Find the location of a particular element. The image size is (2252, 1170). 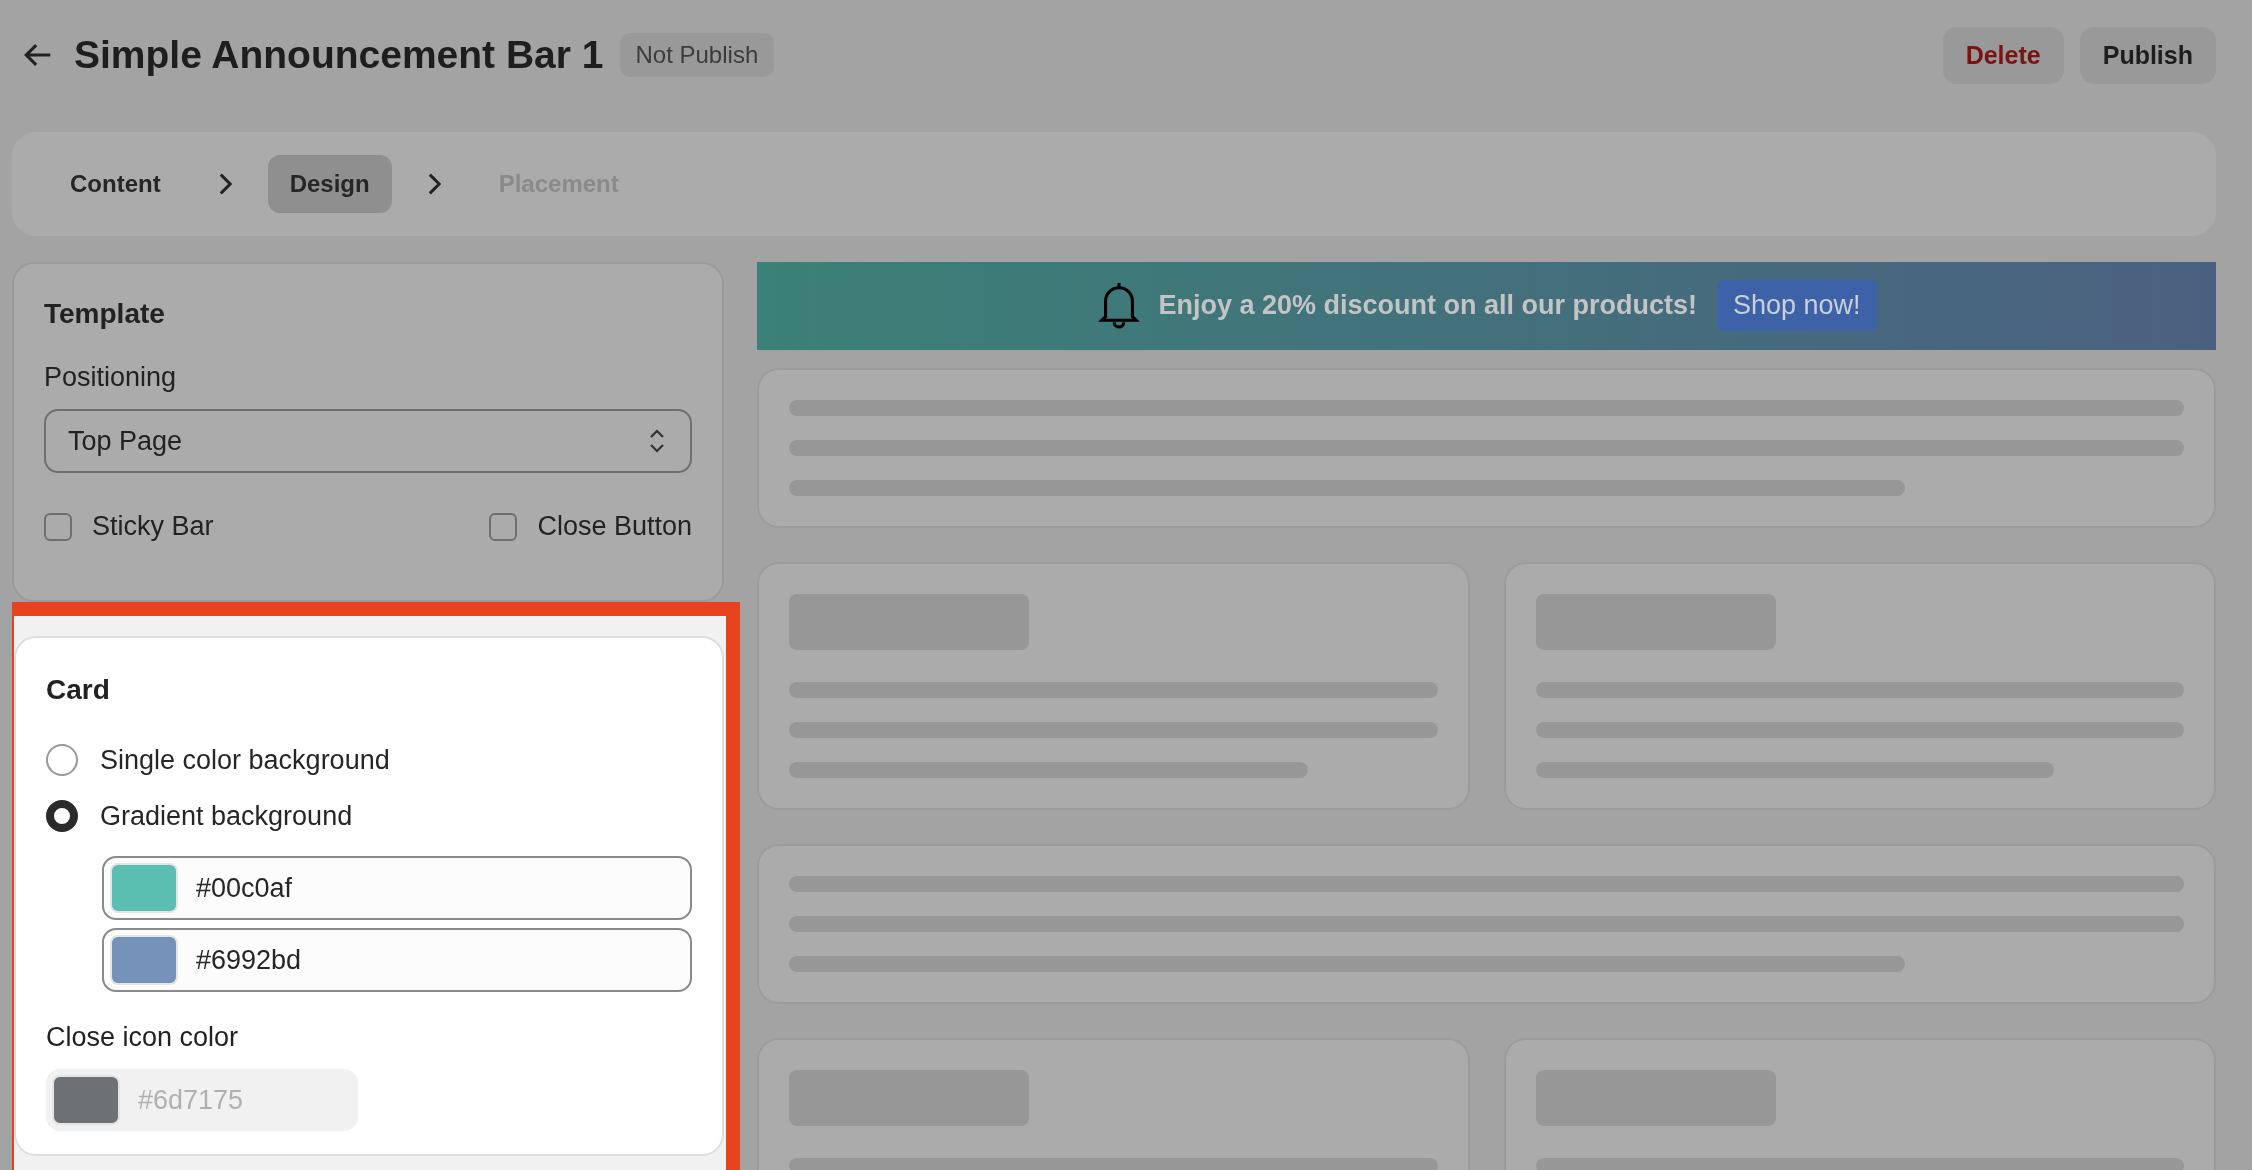

color-field: #00c0af is located at coordinates (397, 888).